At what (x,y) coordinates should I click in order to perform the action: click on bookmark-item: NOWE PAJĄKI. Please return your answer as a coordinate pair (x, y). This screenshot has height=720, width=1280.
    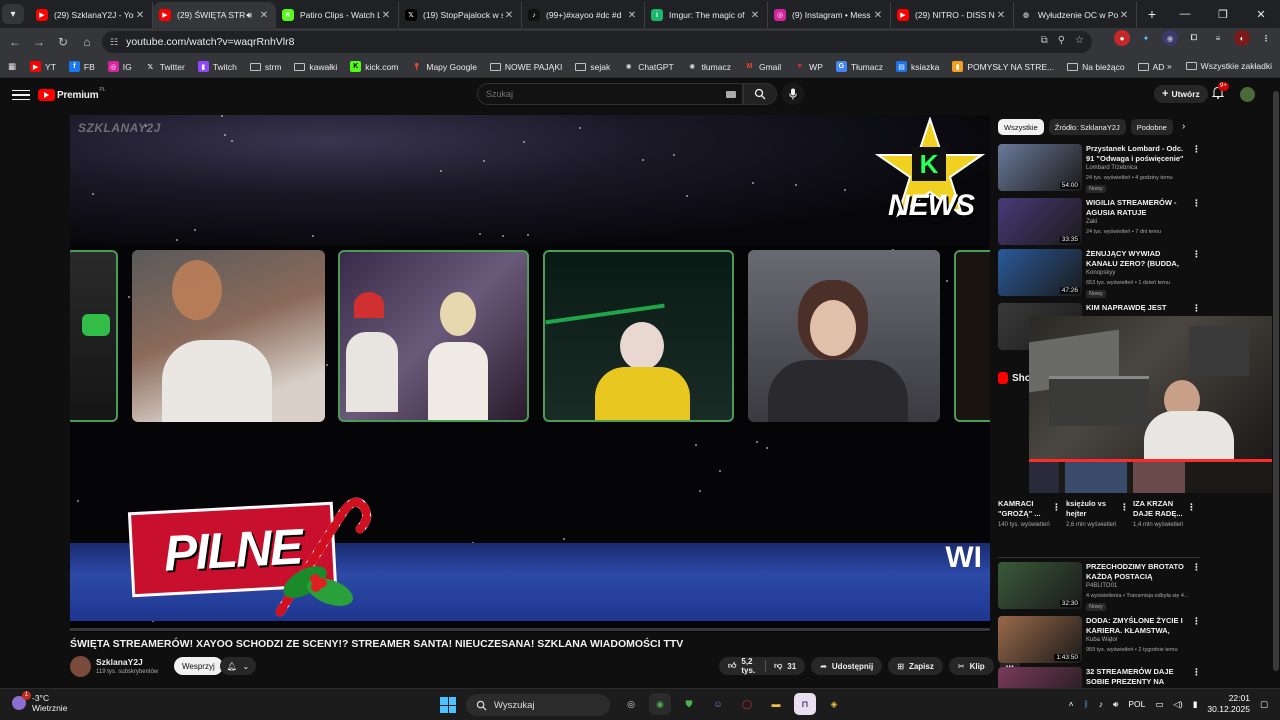
    Looking at the image, I should click on (525, 67).